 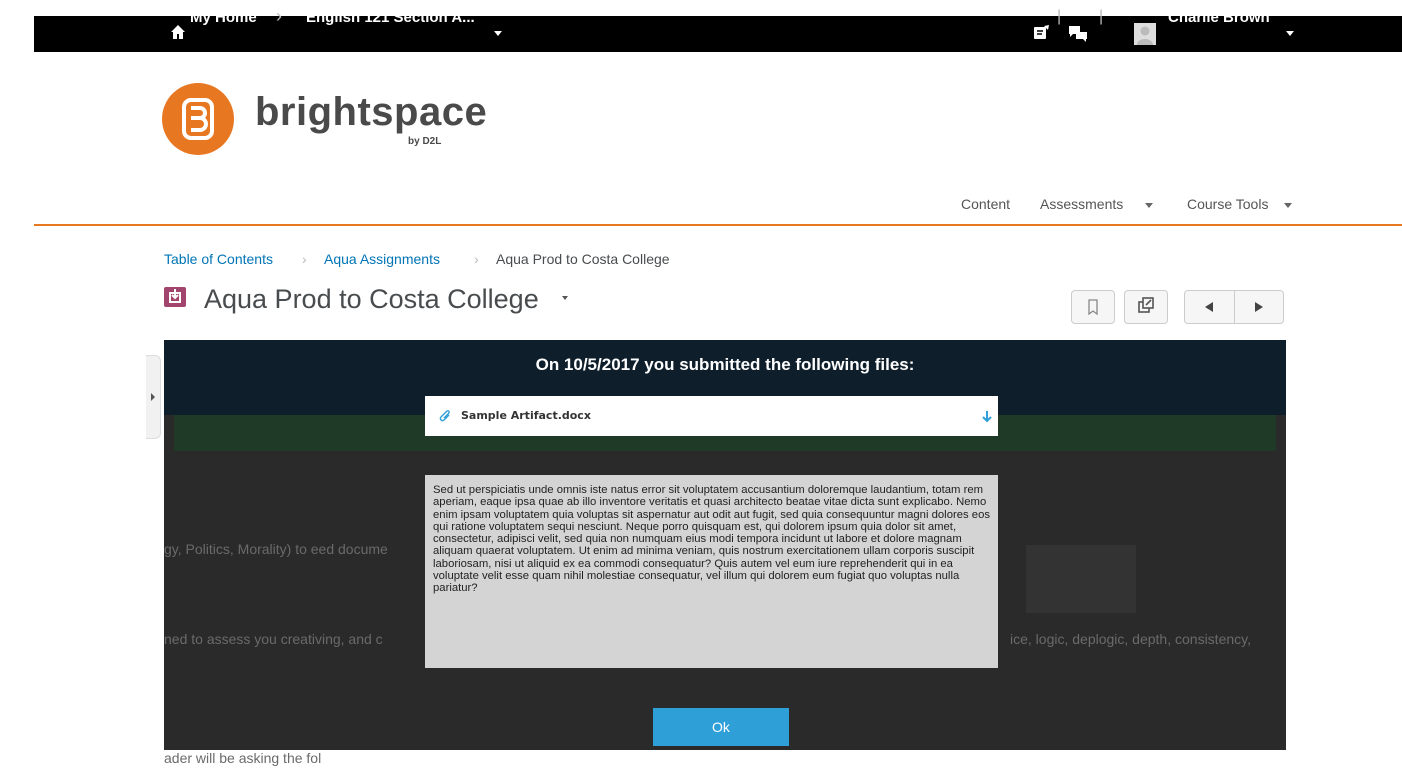 I want to click on next-topic-button, so click(x=1258, y=307).